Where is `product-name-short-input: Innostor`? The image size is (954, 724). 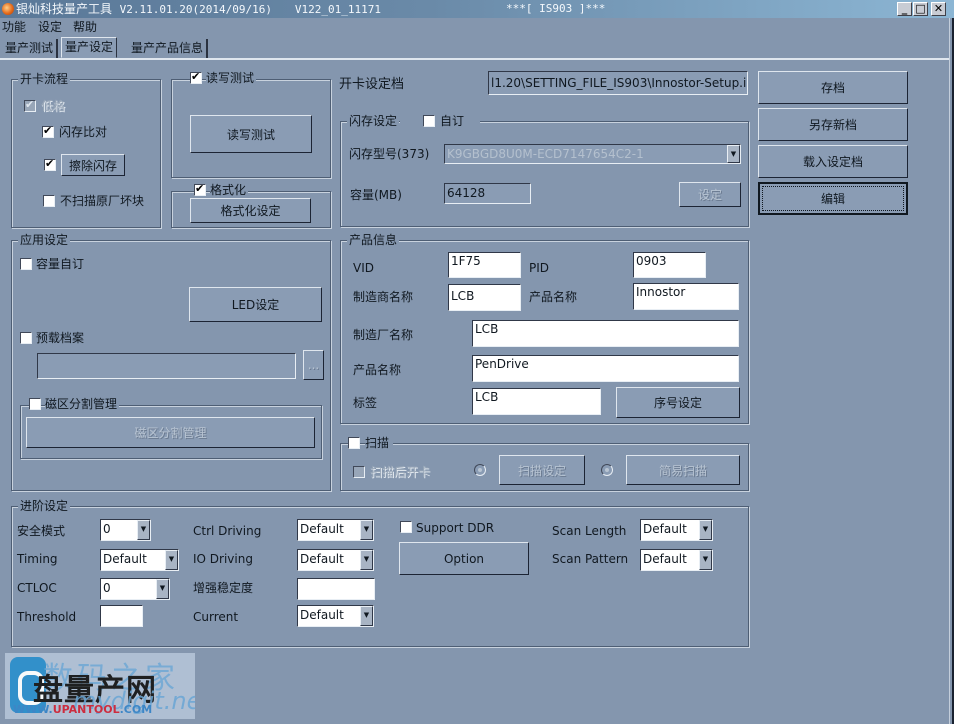 product-name-short-input: Innostor is located at coordinates (686, 296).